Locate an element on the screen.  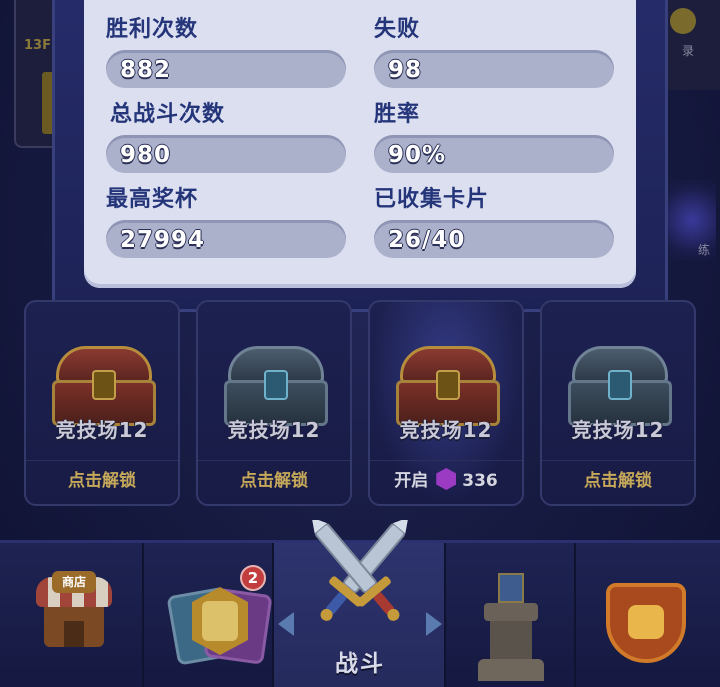
shop-icon: 商店 is located at coordinates (74, 611).